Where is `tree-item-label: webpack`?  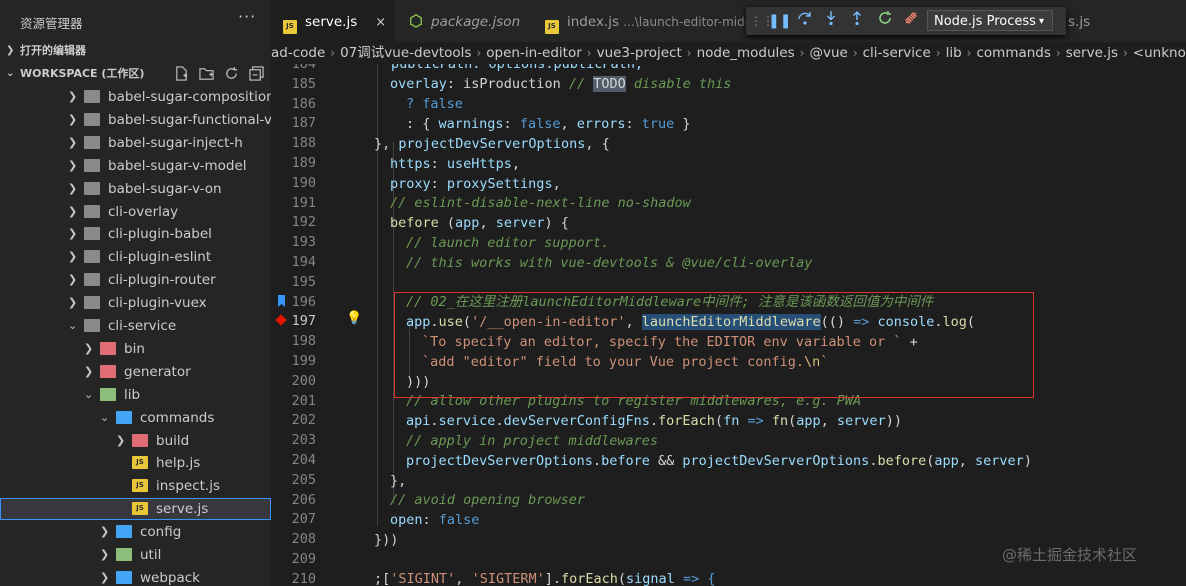 tree-item-label: webpack is located at coordinates (170, 577).